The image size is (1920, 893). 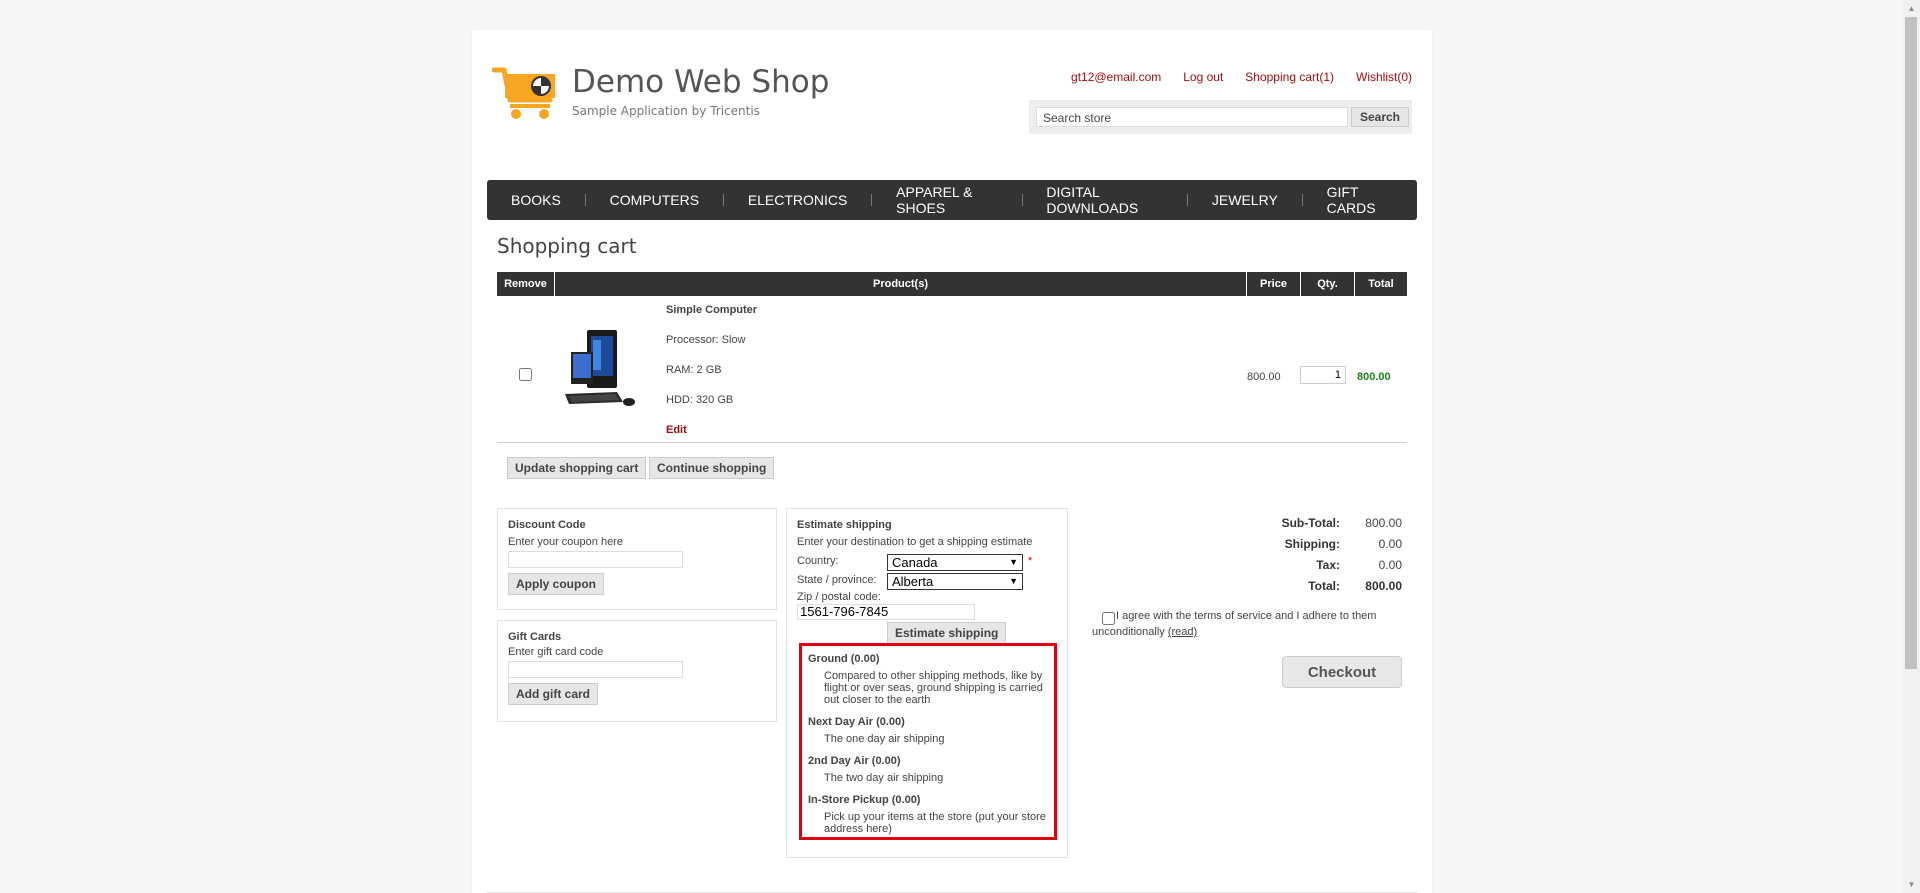 I want to click on menu-item-gift-cards: GIFT CARDS, so click(x=1360, y=200).